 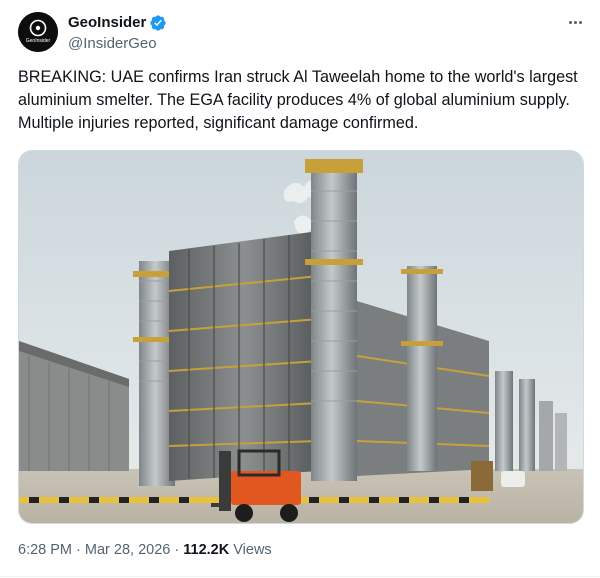 I want to click on display-name: GeoInsider, so click(x=107, y=23).